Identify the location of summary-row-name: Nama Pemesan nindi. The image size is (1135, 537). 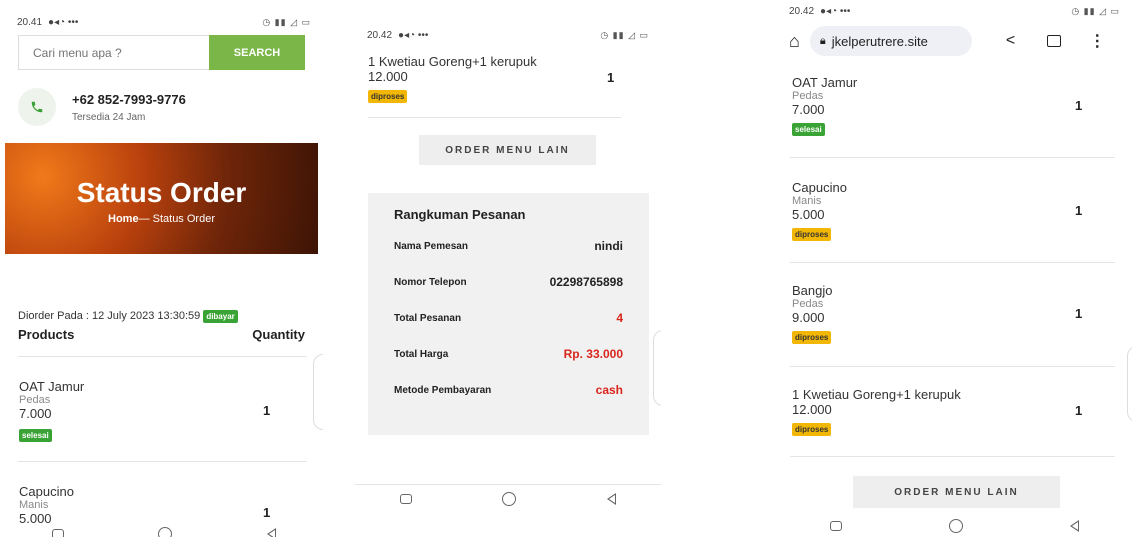
(508, 246).